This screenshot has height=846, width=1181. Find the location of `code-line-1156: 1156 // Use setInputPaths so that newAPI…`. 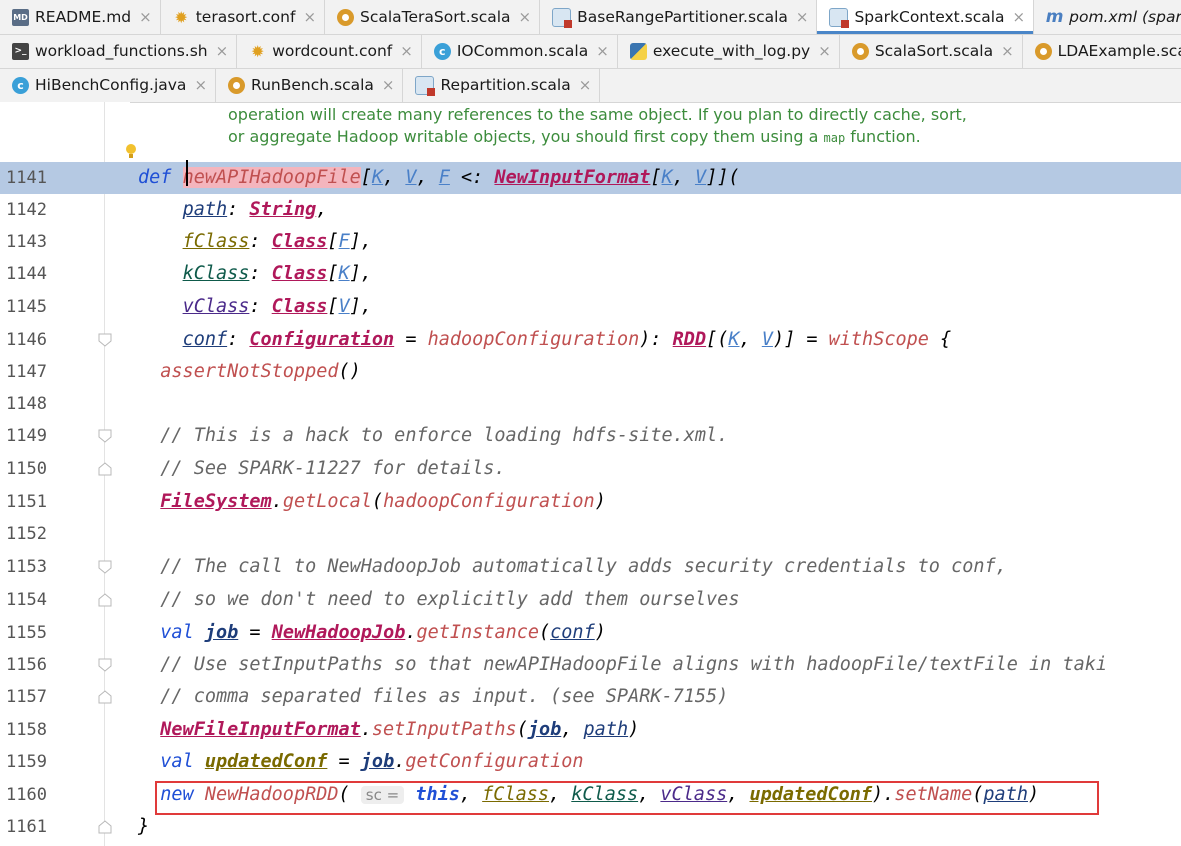

code-line-1156: 1156 // Use setInputPaths so that newAPI… is located at coordinates (590, 665).